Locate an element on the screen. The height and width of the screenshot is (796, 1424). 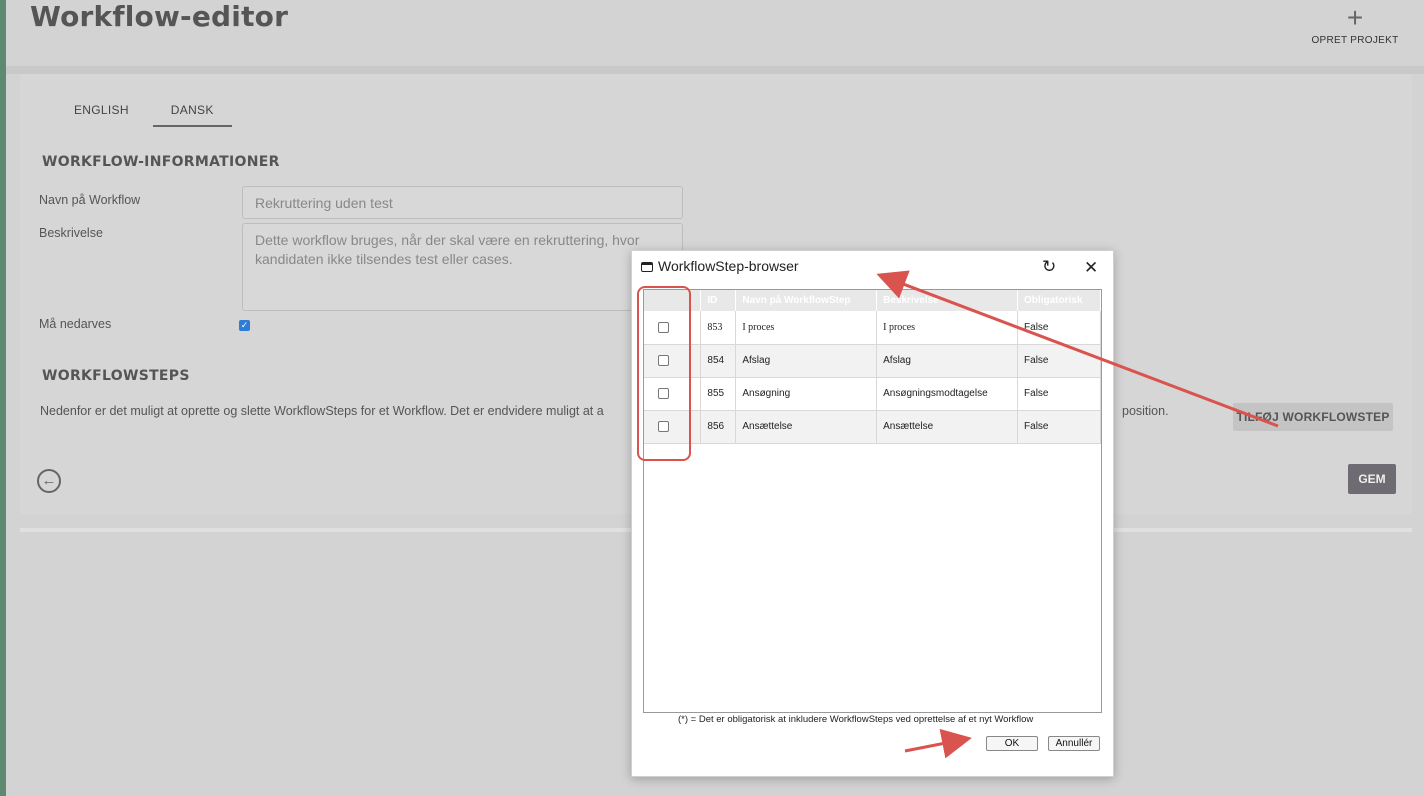
cell-name: Ansættelse is located at coordinates (806, 427).